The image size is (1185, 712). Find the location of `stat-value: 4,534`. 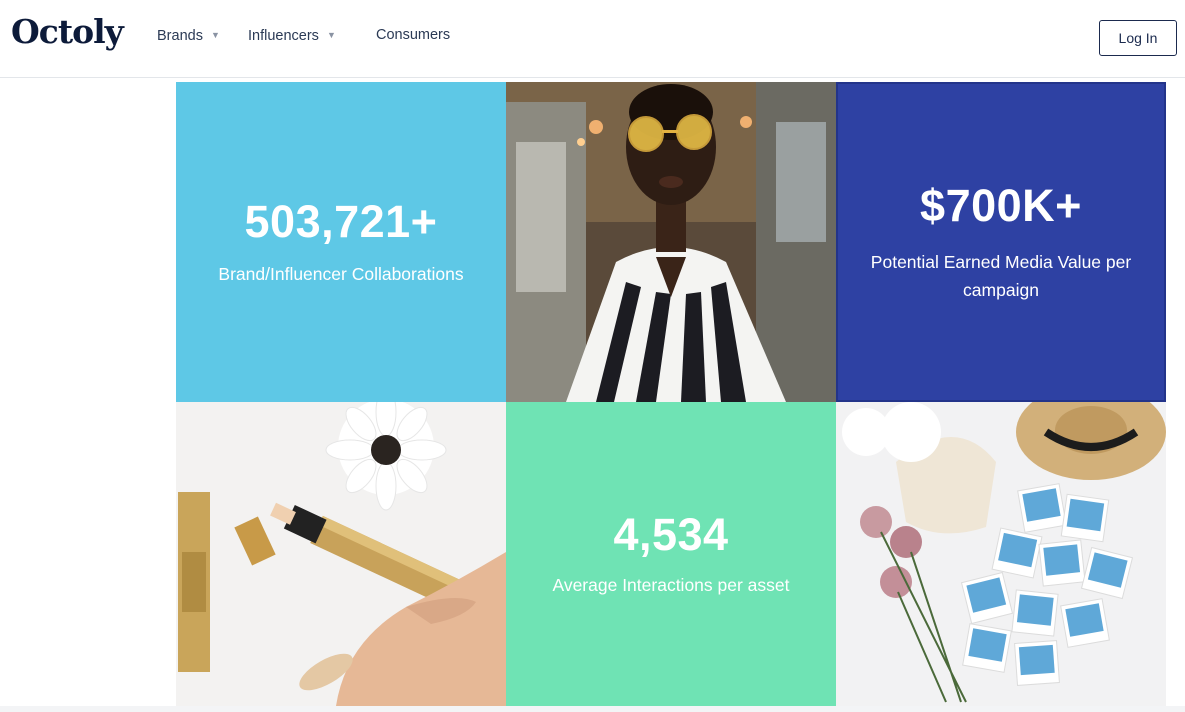

stat-value: 4,534 is located at coordinates (671, 534).